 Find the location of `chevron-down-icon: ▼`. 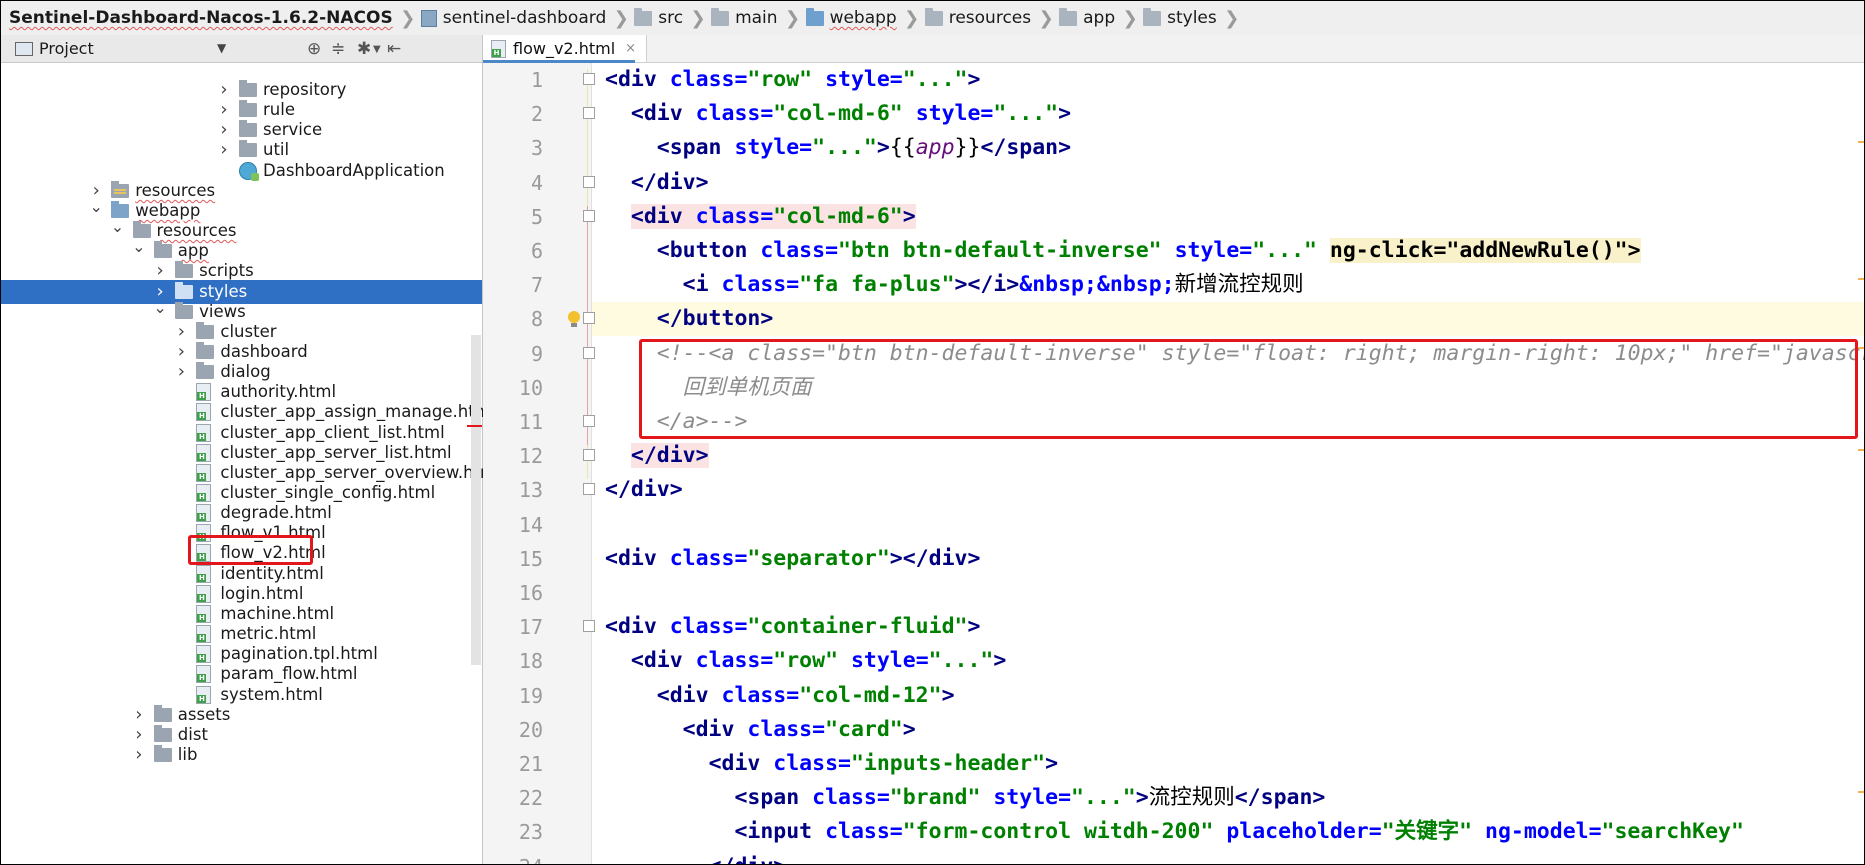

chevron-down-icon: ▼ is located at coordinates (221, 48).